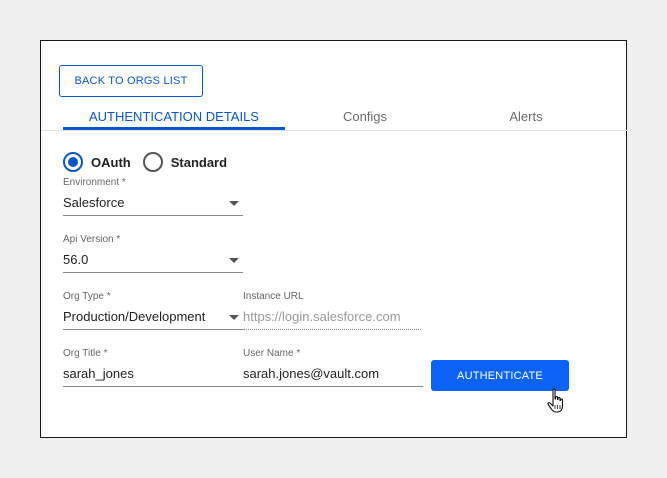  Describe the element at coordinates (153, 374) in the screenshot. I see `org-title-input: sarah_jones` at that location.